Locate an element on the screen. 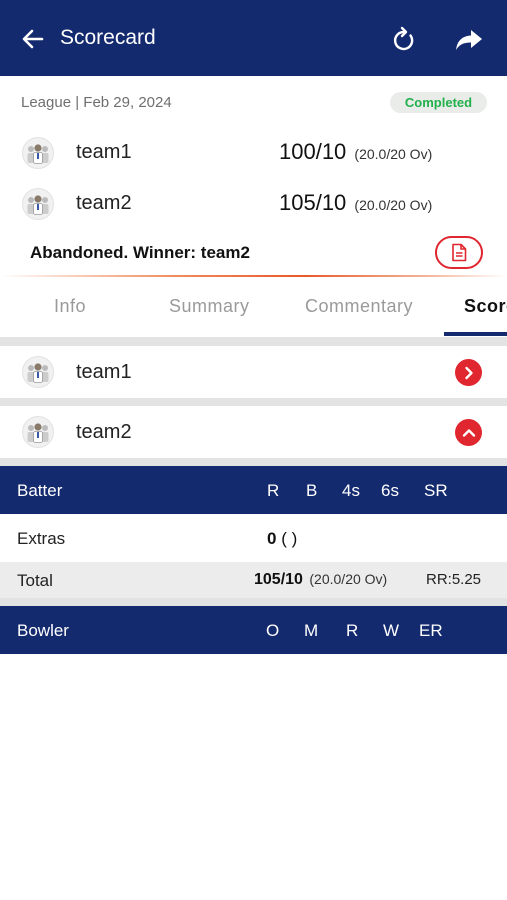 This screenshot has height=900, width=507. innings-team-name: team2 is located at coordinates (104, 432).